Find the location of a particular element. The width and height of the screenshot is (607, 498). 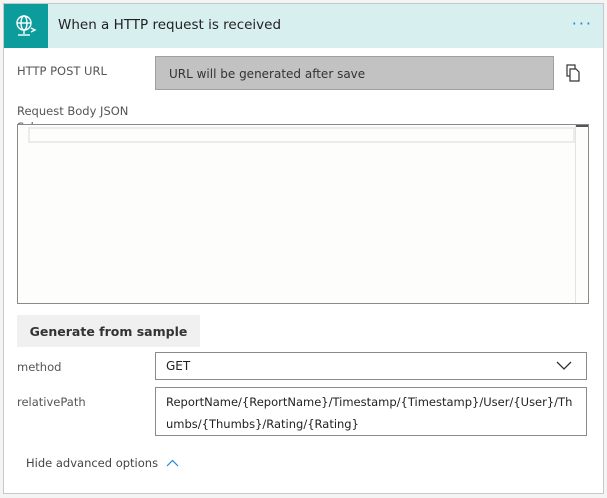

hide-advanced-options-toggle: Hide advanced options is located at coordinates (102, 463).